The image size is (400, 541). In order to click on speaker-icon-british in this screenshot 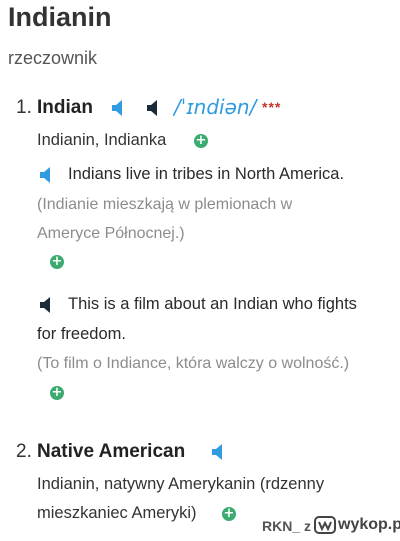, I will do `click(120, 108)`.